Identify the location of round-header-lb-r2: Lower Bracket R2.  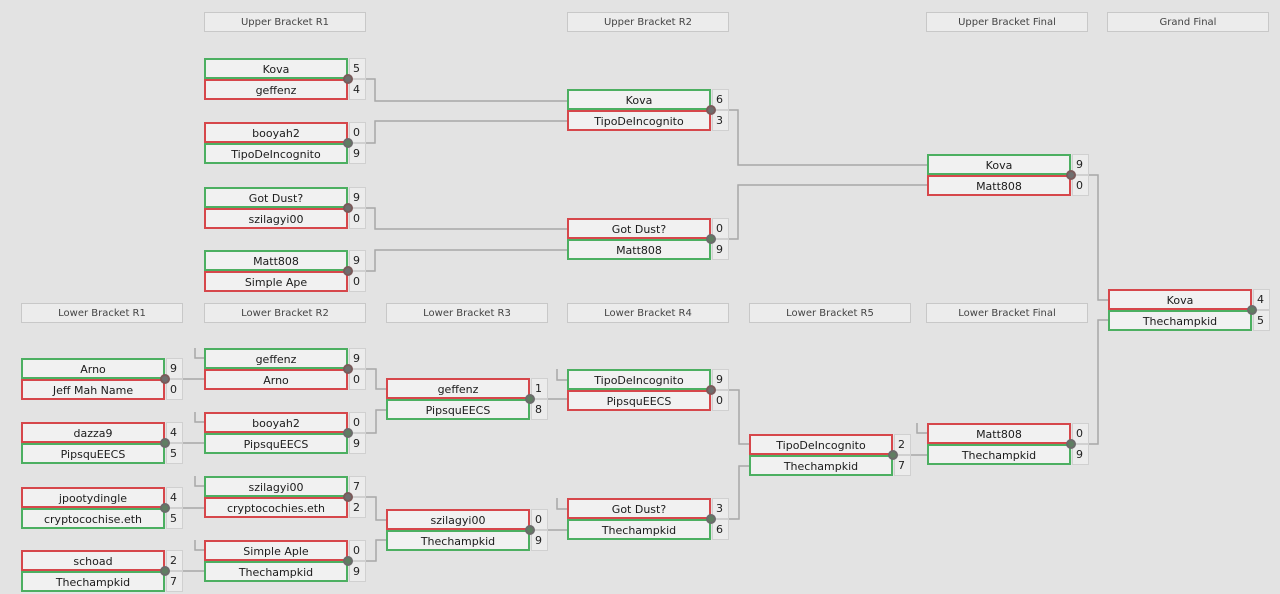
(285, 313).